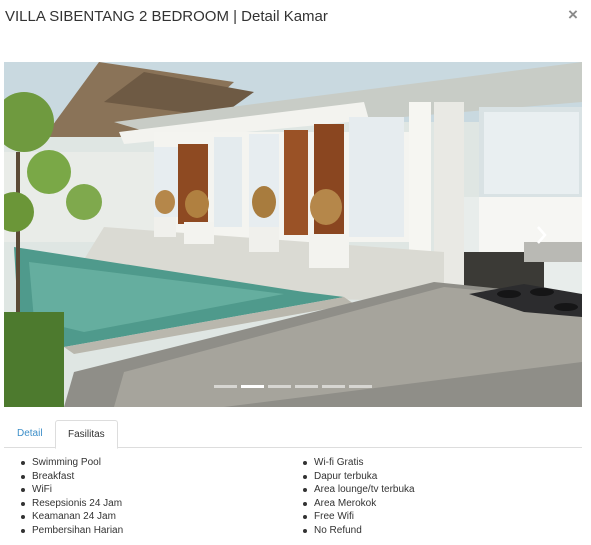  I want to click on modal-title: VILLA SIBENTANG 2 BEDROOM | Detail Kamar, so click(166, 16).